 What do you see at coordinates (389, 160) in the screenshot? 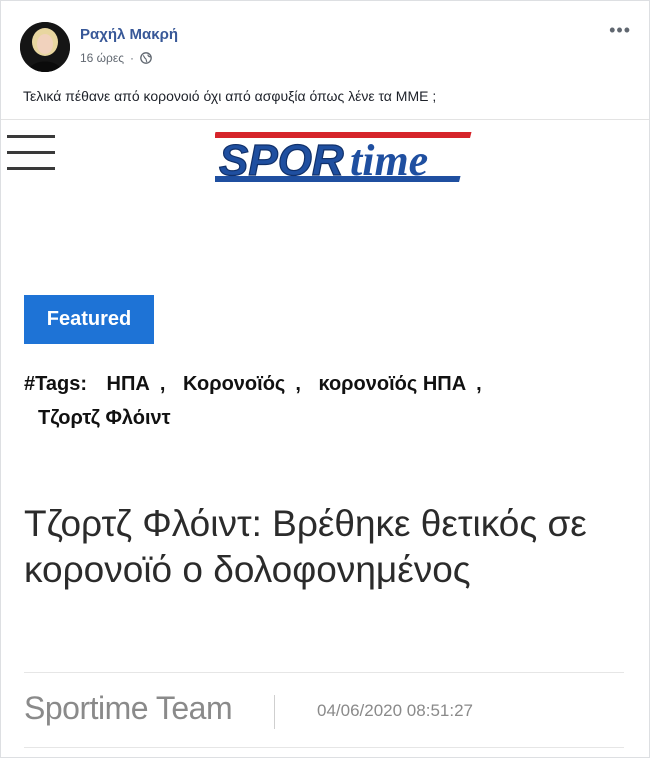
I see `svg-text: time` at bounding box center [389, 160].